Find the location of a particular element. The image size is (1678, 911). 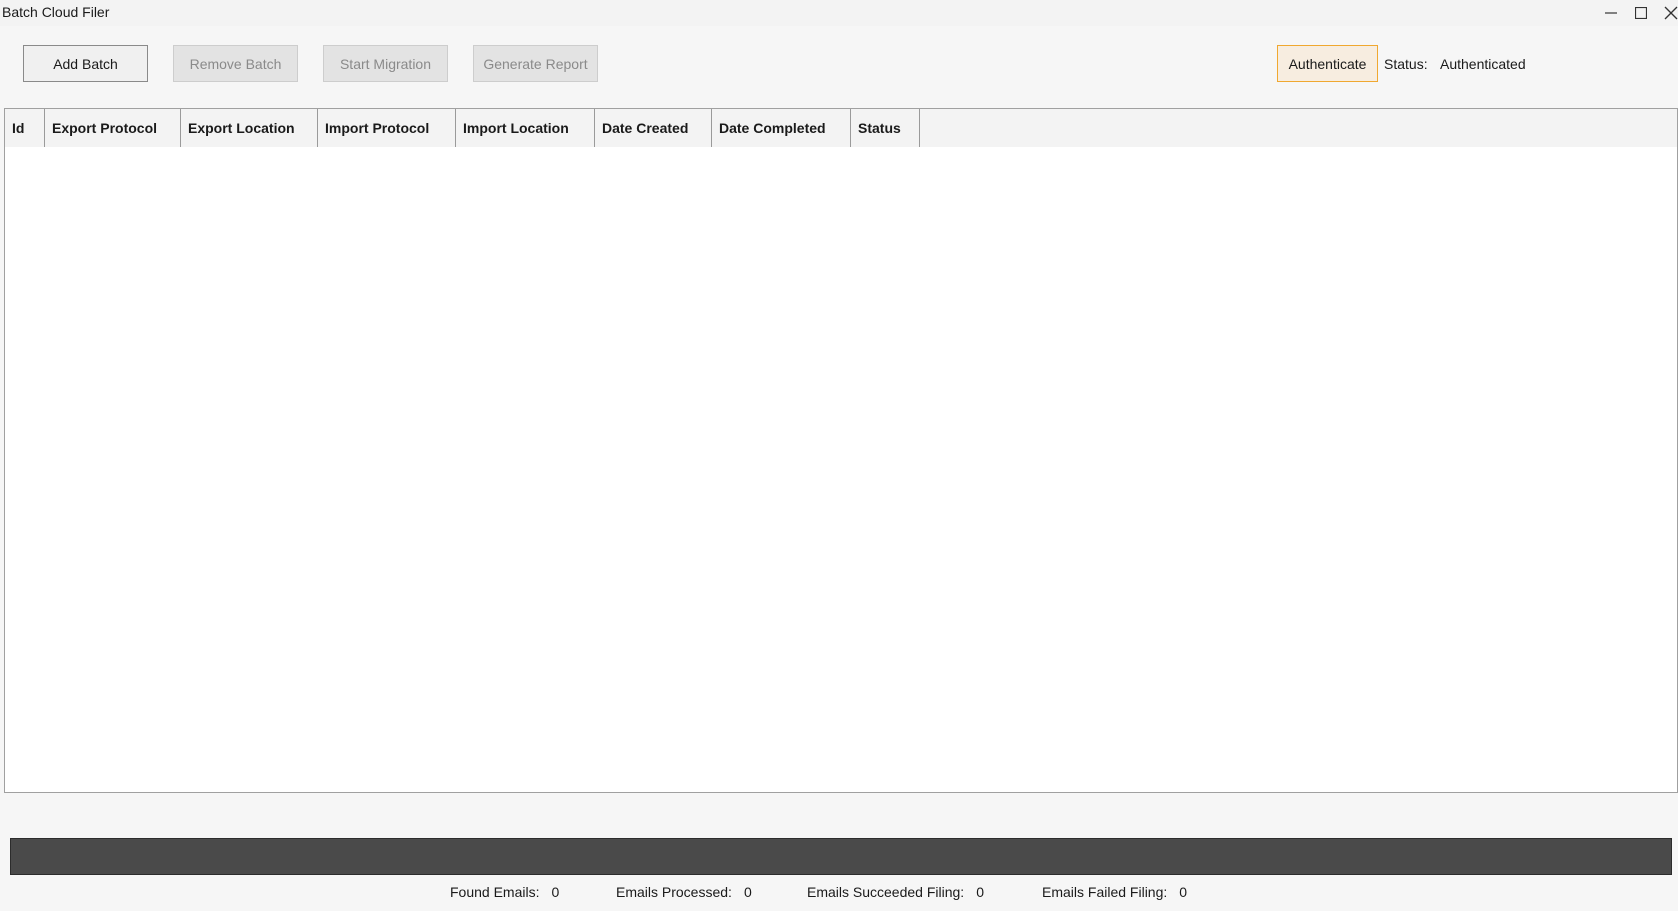

generate-report-button: Generate Report is located at coordinates (535, 63).